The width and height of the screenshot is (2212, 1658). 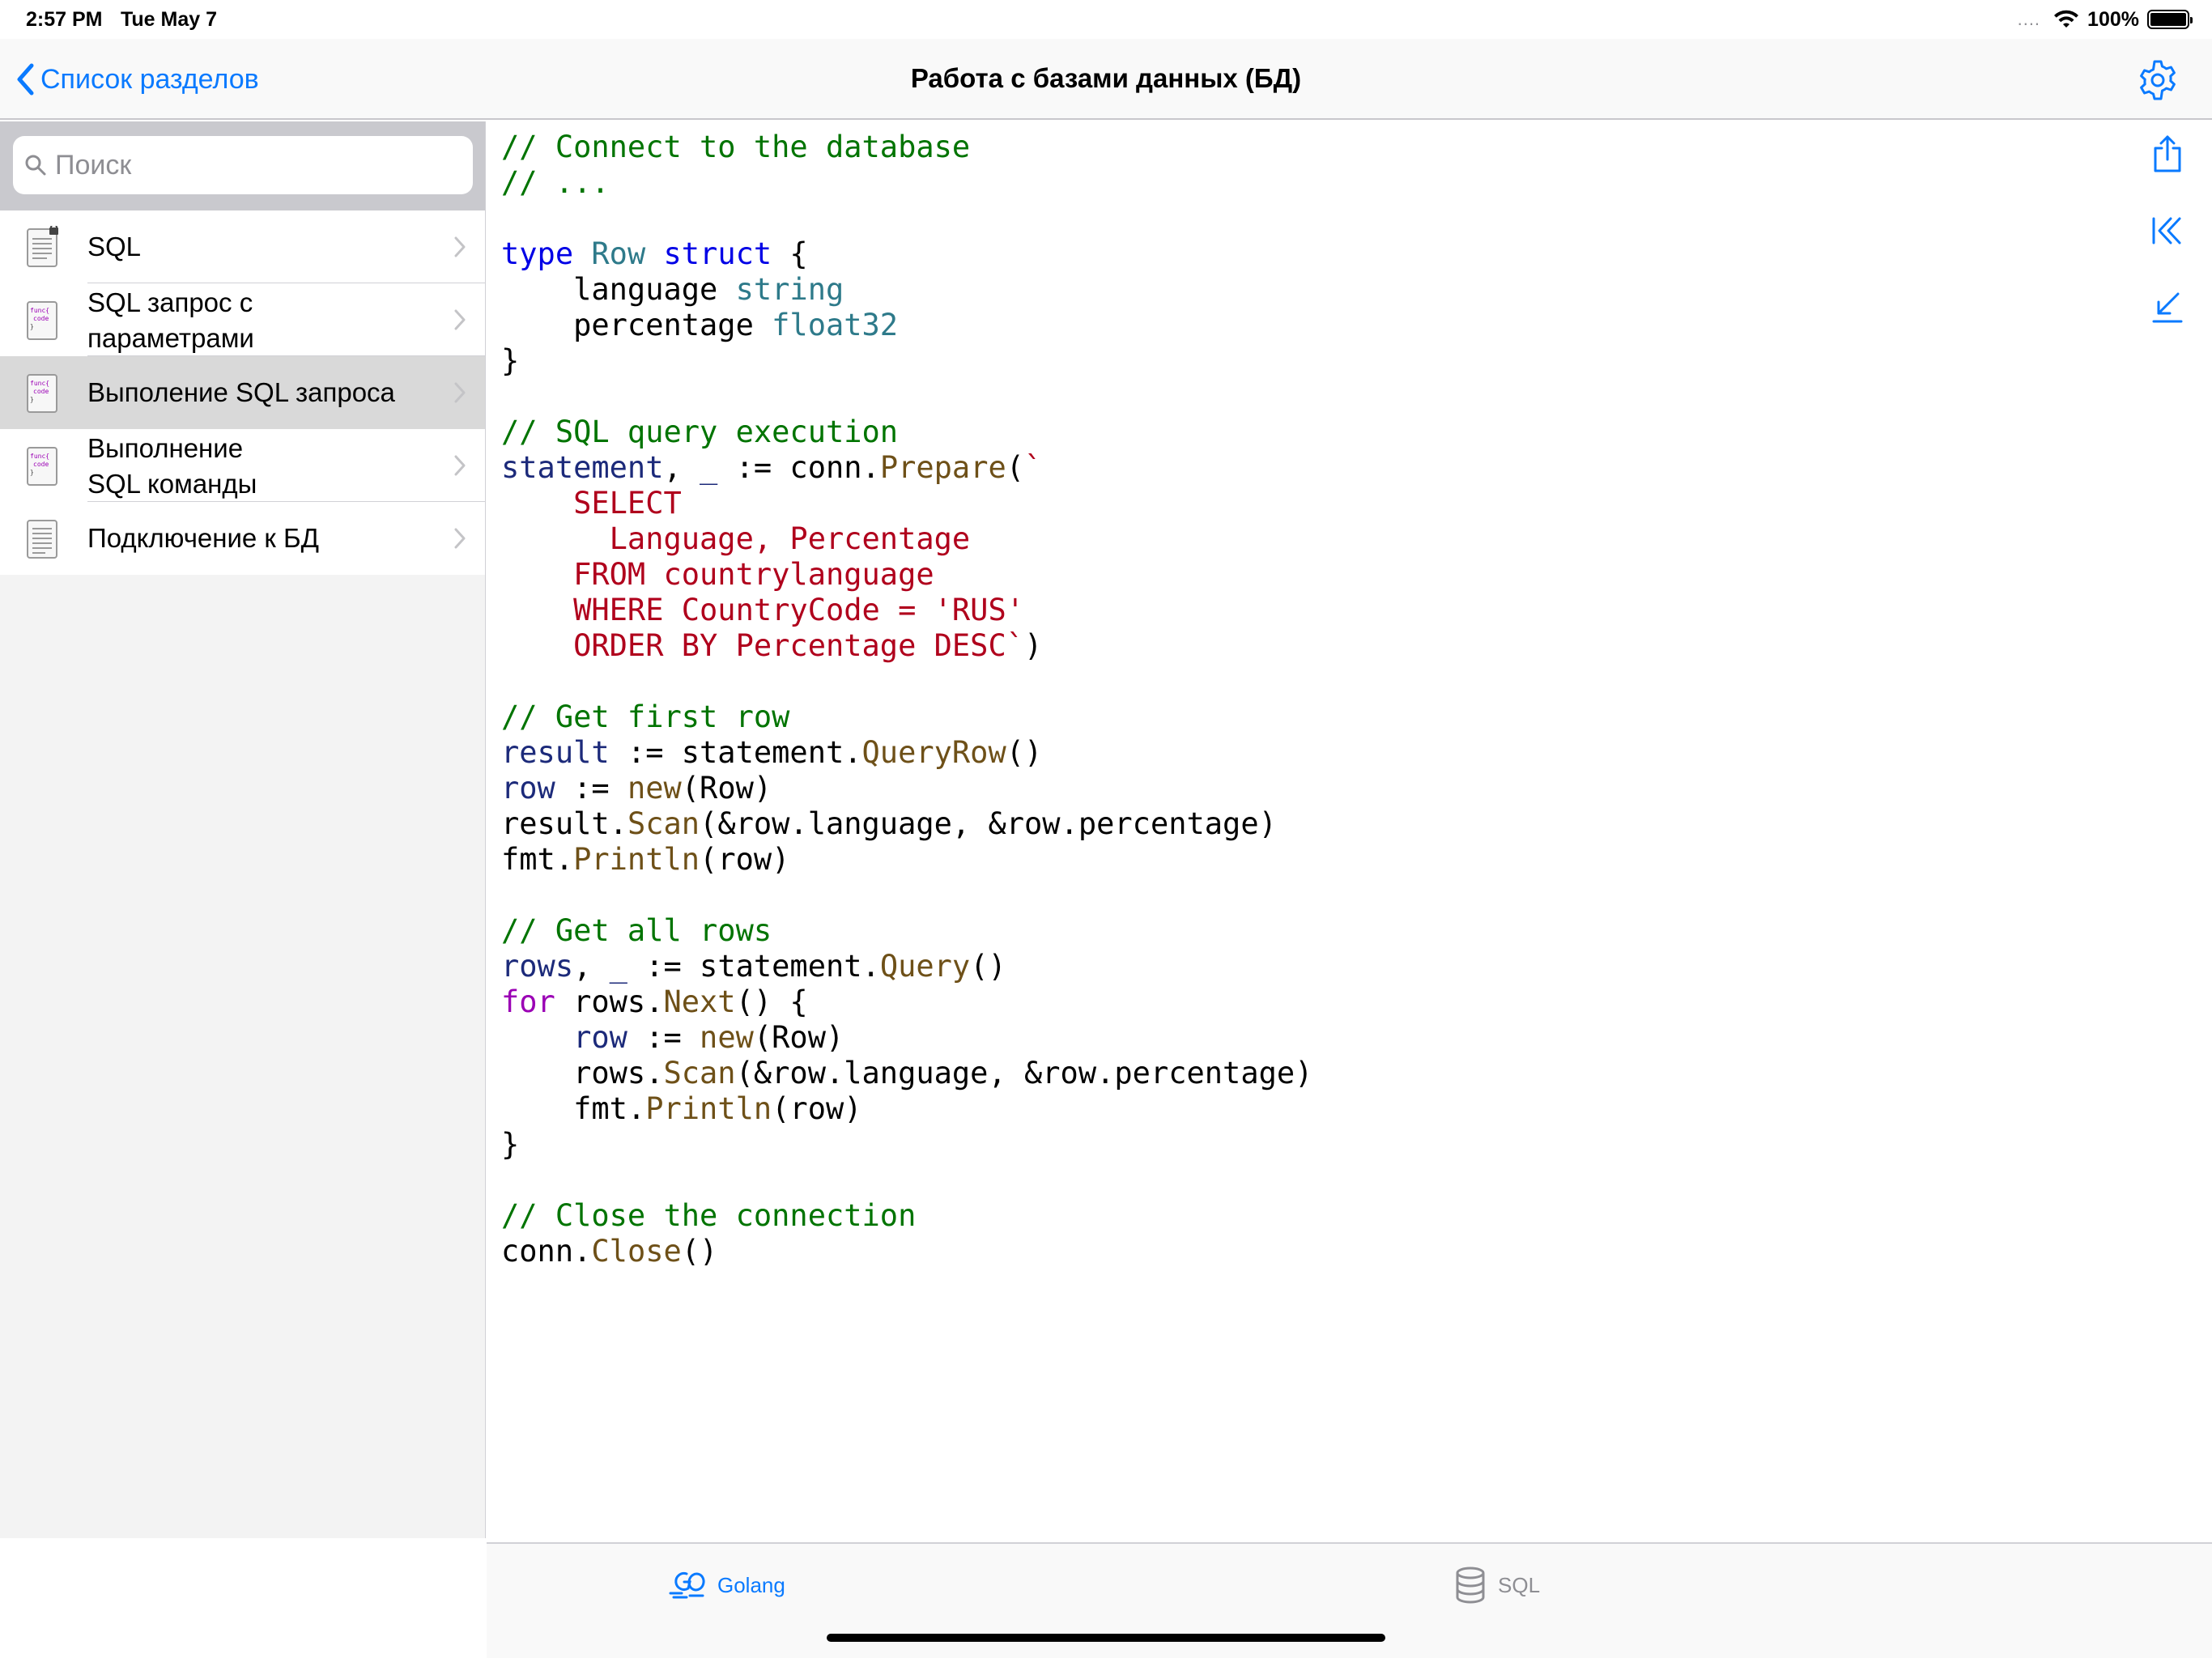 I want to click on gear-icon, so click(x=2158, y=80).